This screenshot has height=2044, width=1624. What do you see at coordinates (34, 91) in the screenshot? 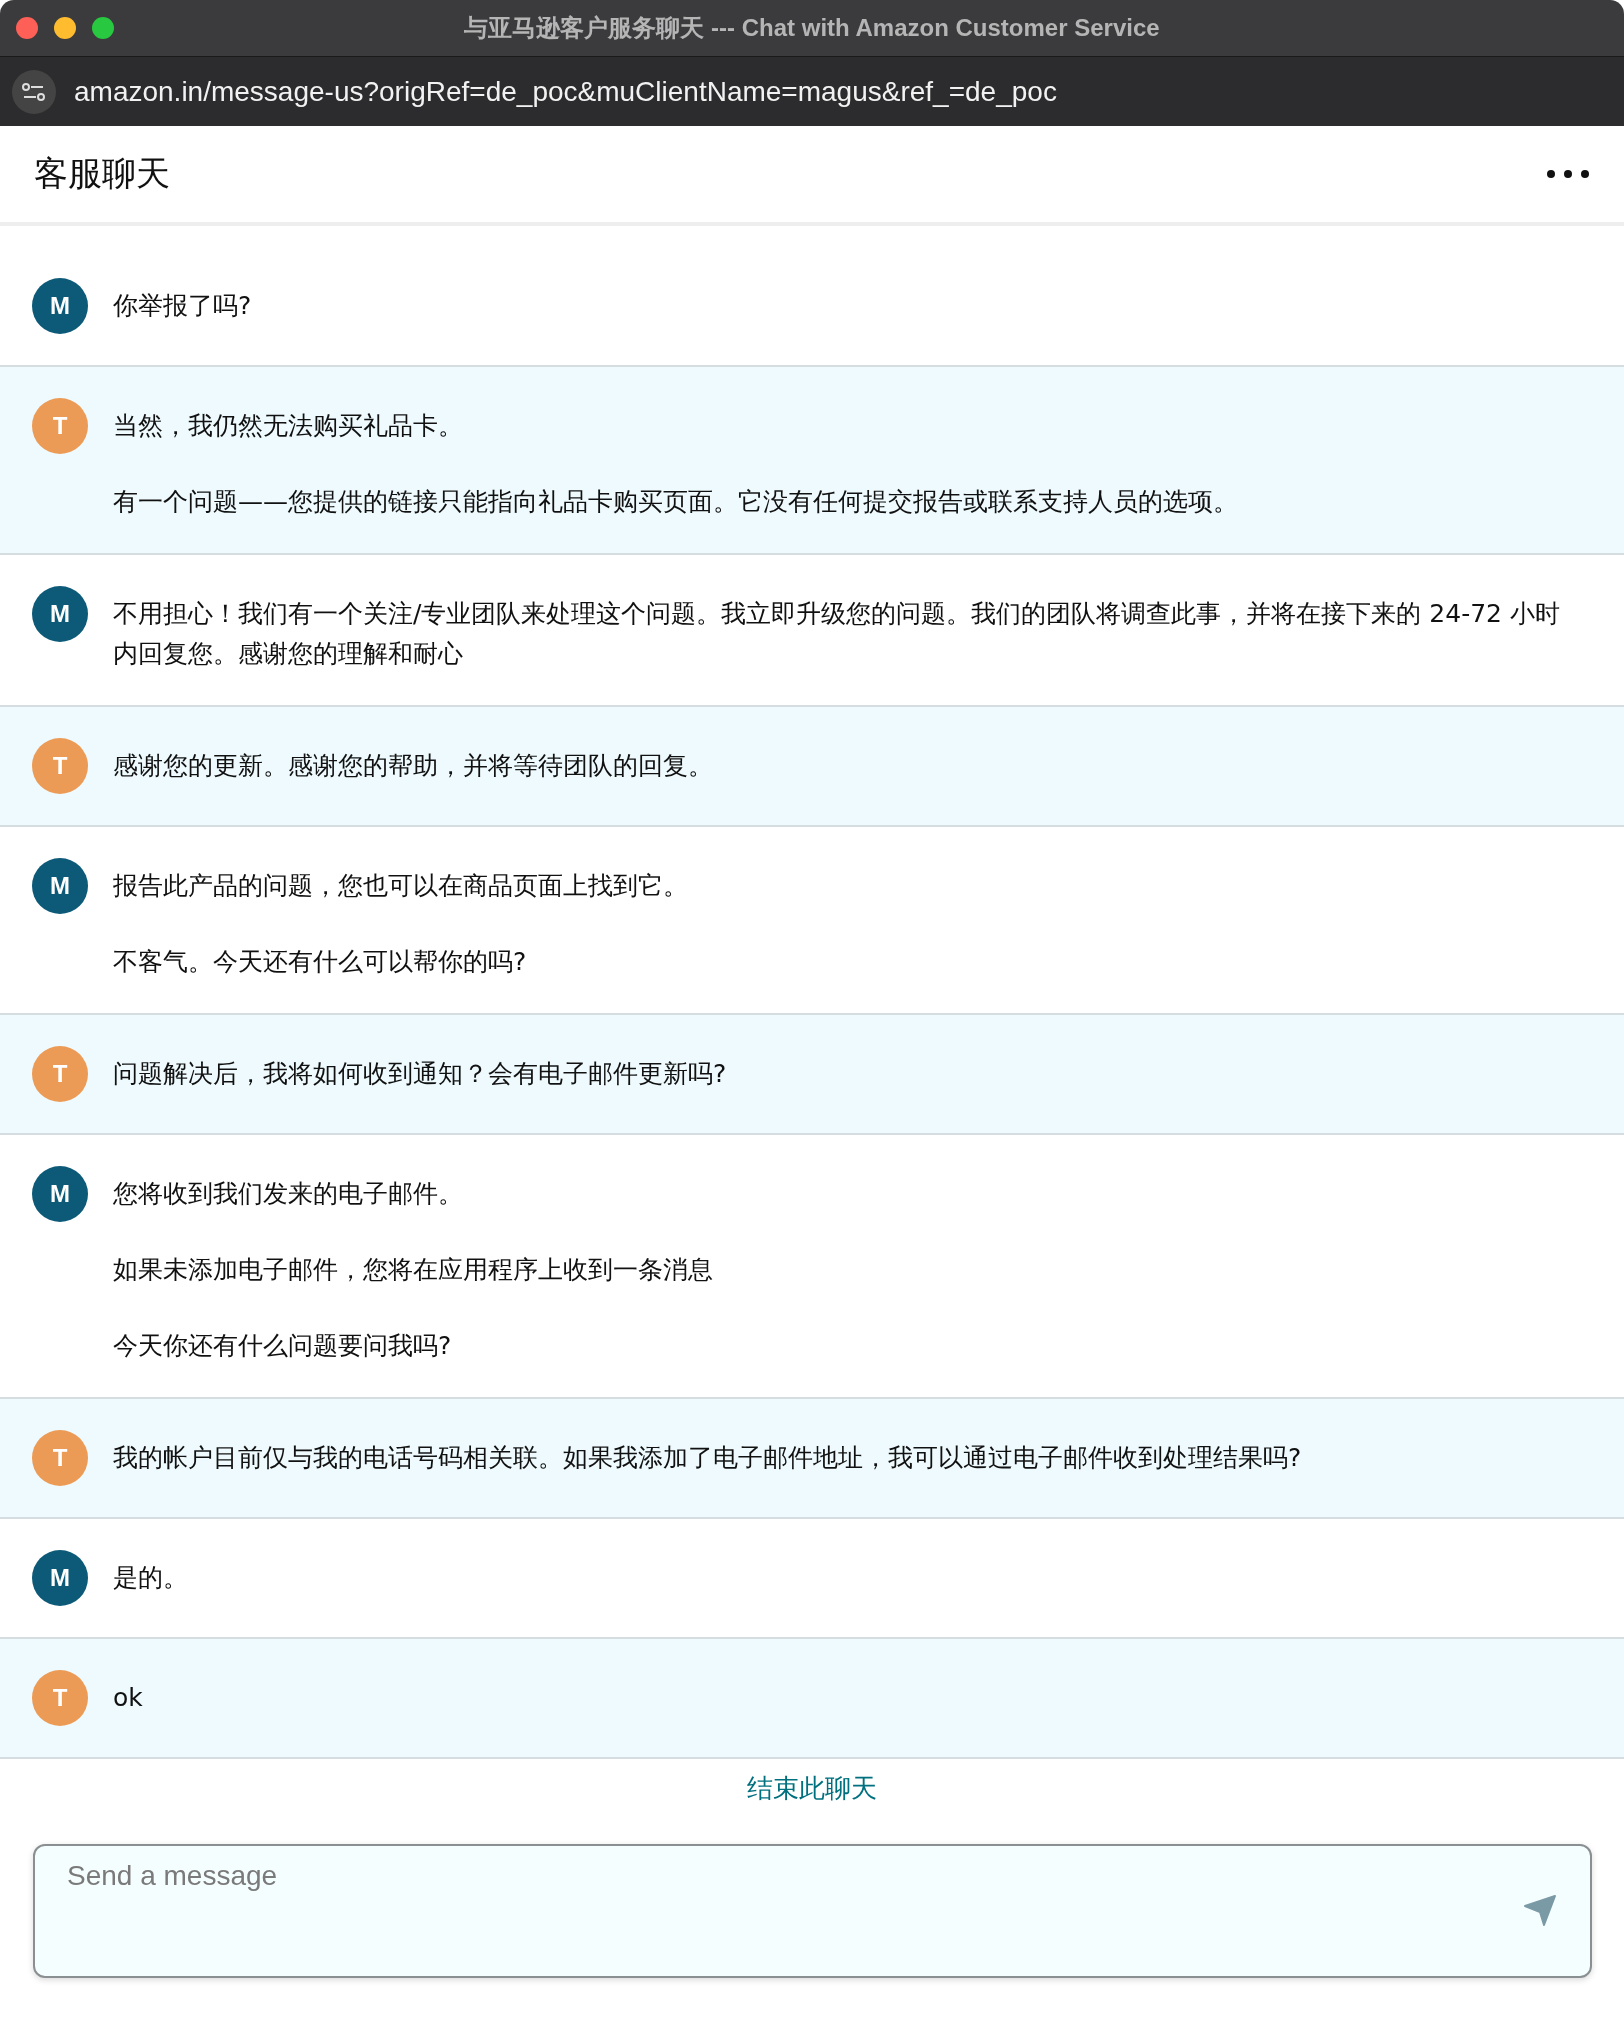
I see `site-settings-icon` at bounding box center [34, 91].